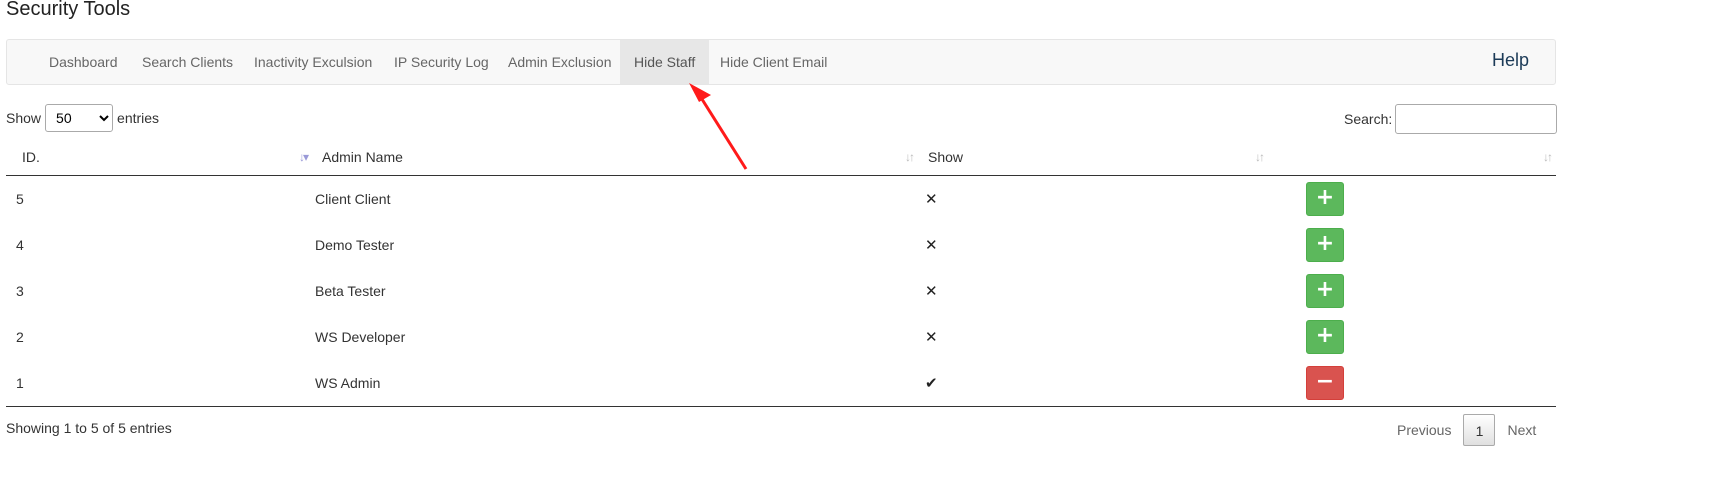 Image resolution: width=1713 pixels, height=498 pixels. I want to click on column-header-id: ID. ↓▾, so click(160, 158).